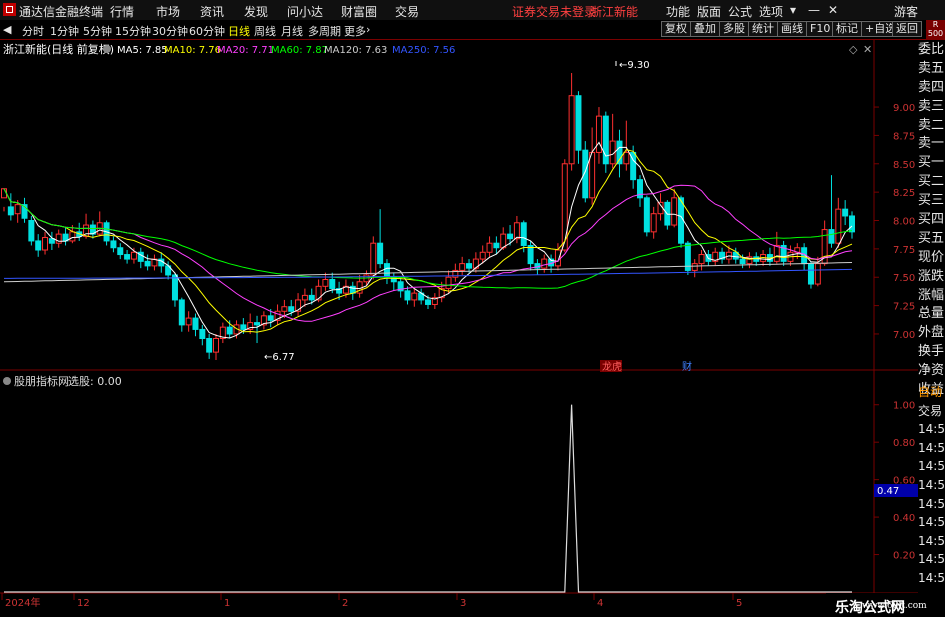 The height and width of the screenshot is (617, 945). Describe the element at coordinates (931, 125) in the screenshot. I see `quote-label: 卖二` at that location.